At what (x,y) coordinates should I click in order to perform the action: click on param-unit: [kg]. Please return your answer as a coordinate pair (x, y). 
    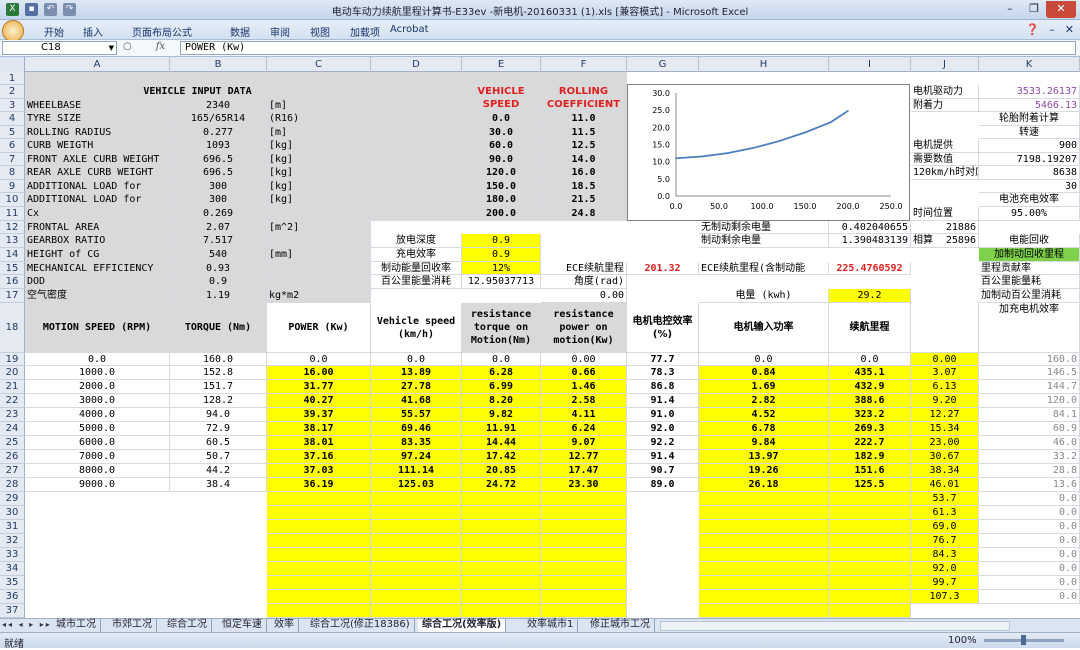
    Looking at the image, I should click on (319, 200).